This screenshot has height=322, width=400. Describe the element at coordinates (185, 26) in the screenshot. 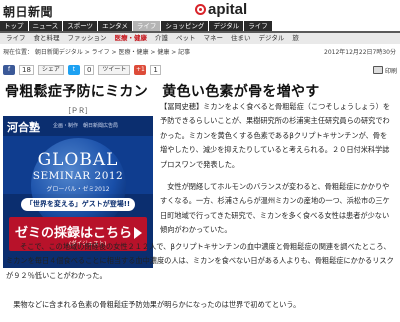

I see `nav-tab-shopping: ショッピング` at that location.